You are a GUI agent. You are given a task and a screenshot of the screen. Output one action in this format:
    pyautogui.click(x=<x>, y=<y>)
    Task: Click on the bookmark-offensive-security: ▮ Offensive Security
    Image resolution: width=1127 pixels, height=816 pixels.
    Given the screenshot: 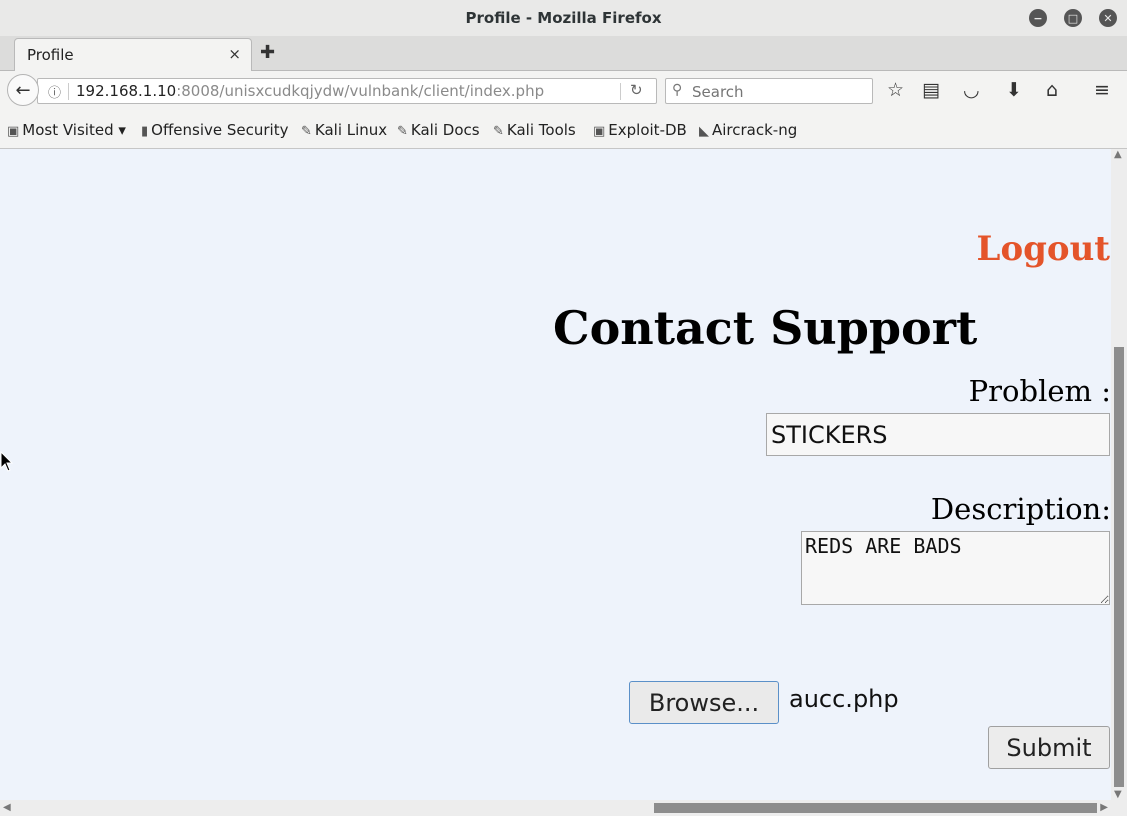 What is the action you would take?
    pyautogui.click(x=215, y=130)
    